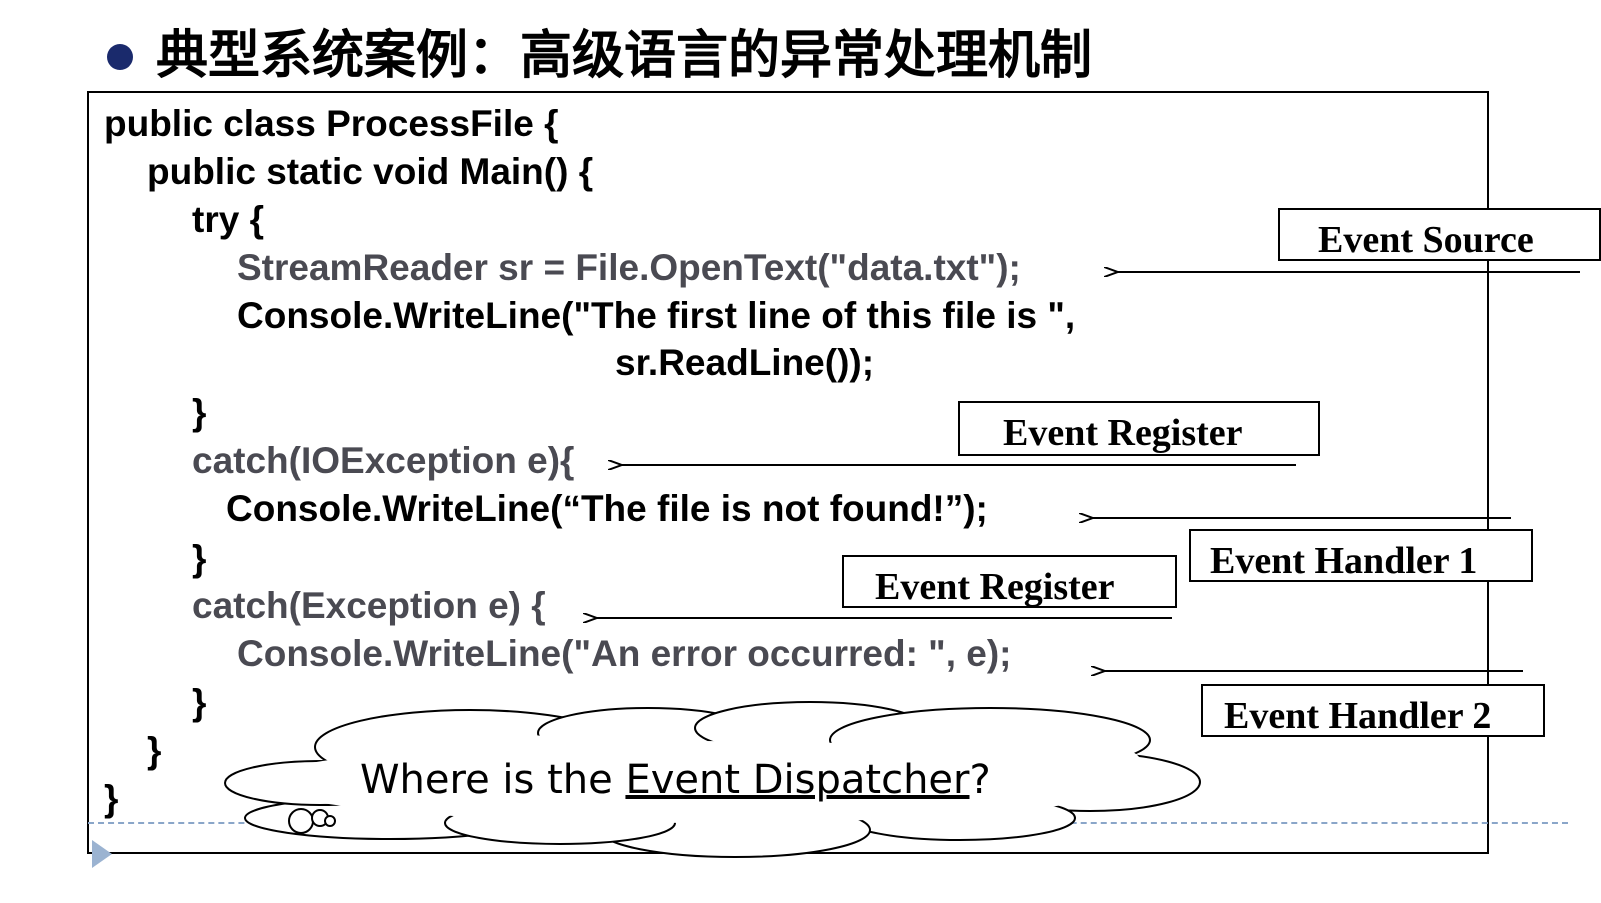 The image size is (1601, 903). What do you see at coordinates (1361, 555) in the screenshot?
I see `event-handler-1-label: Event Handler 1` at bounding box center [1361, 555].